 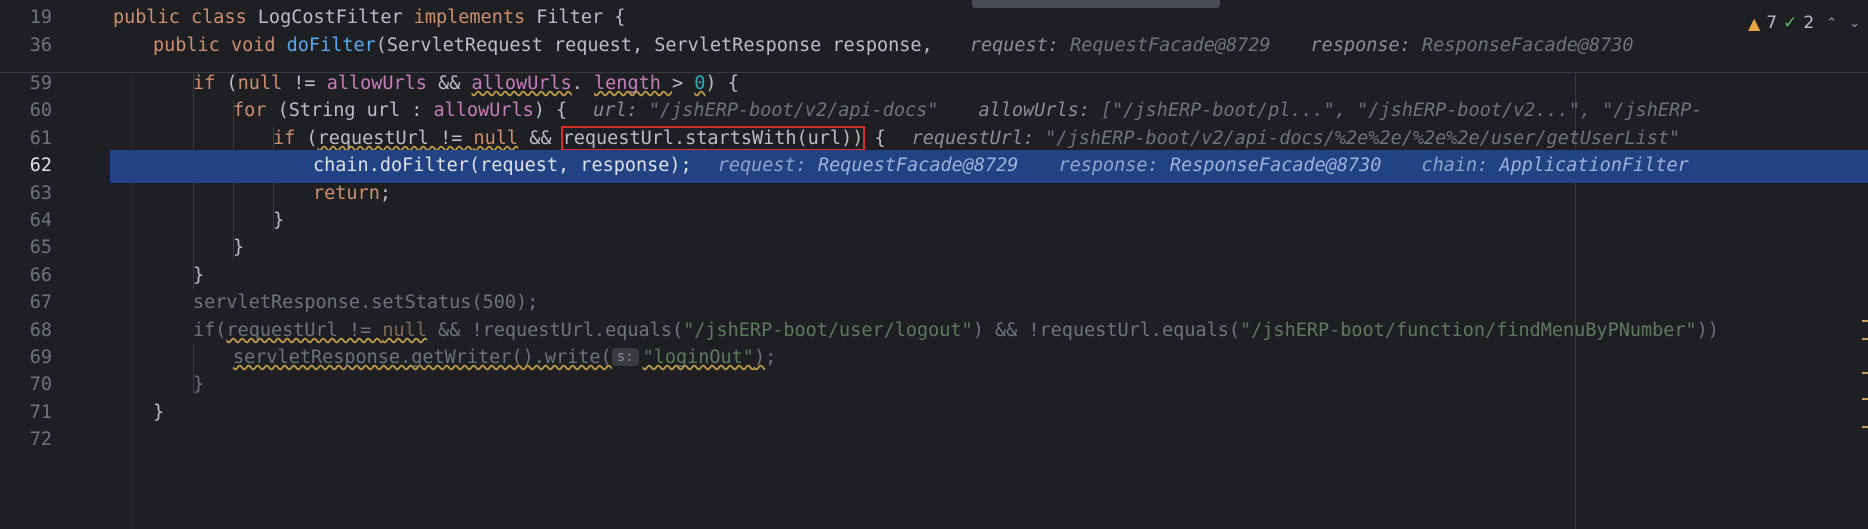 What do you see at coordinates (1854, 23) in the screenshot?
I see `chevron-down-icon: ⌄` at bounding box center [1854, 23].